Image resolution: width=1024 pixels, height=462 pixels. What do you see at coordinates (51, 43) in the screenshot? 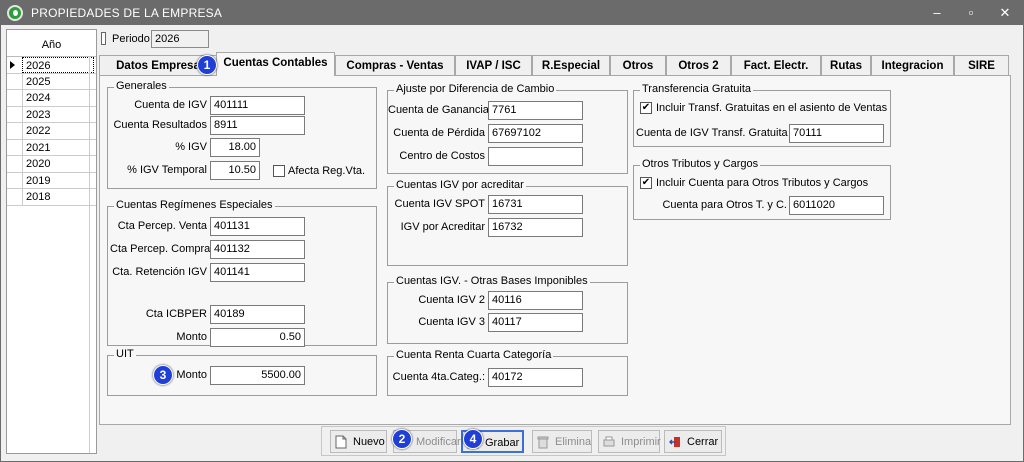
I see `year-column-header: Año` at bounding box center [51, 43].